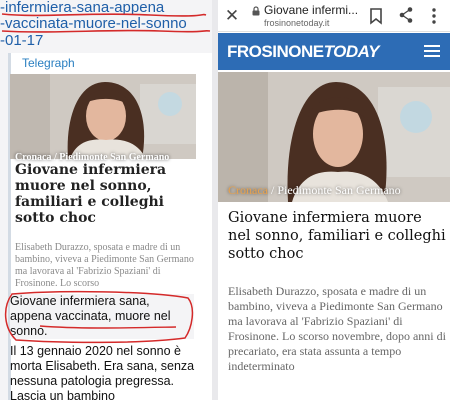  I want to click on share-icon, so click(406, 15).